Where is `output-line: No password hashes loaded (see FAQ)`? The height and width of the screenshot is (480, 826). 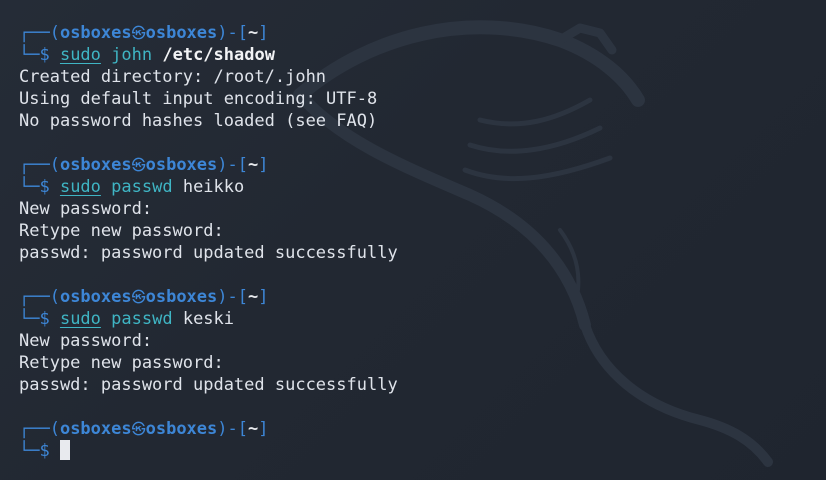 output-line: No password hashes loaded (see FAQ) is located at coordinates (198, 121).